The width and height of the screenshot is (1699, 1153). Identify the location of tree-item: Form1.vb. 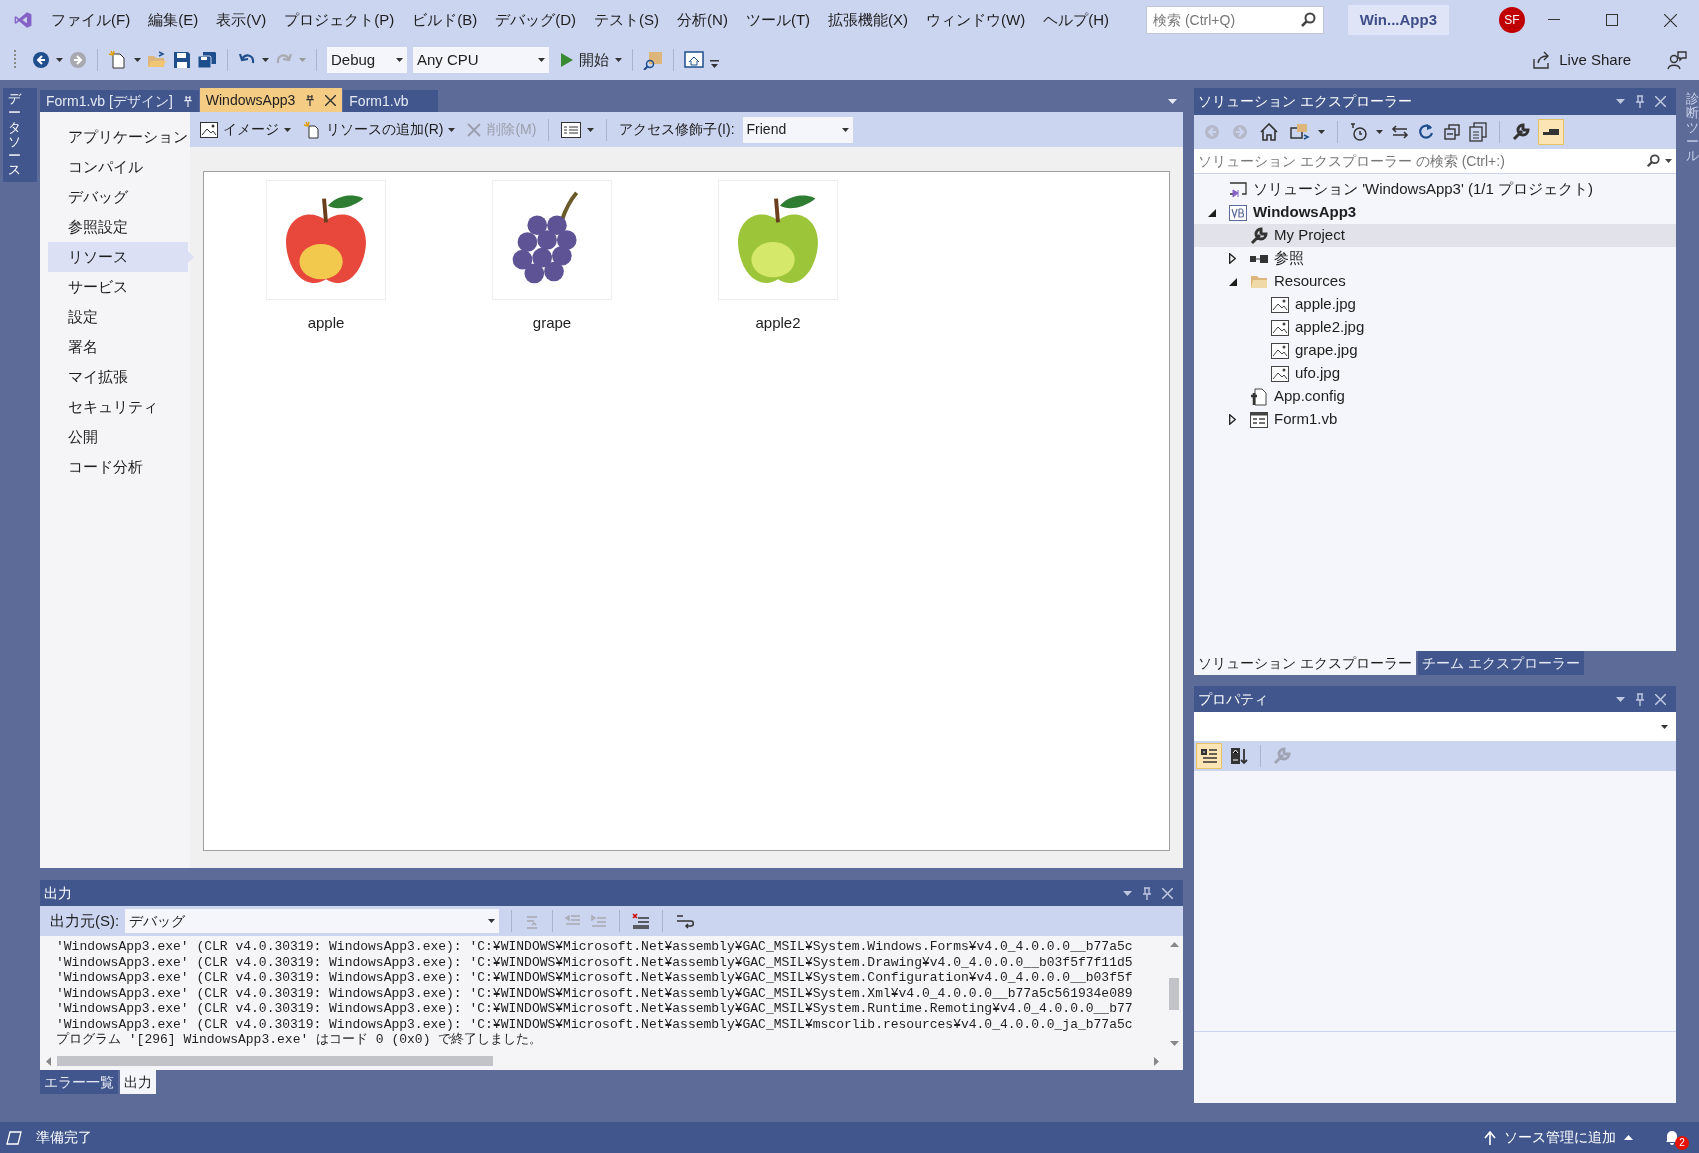
(1435, 419).